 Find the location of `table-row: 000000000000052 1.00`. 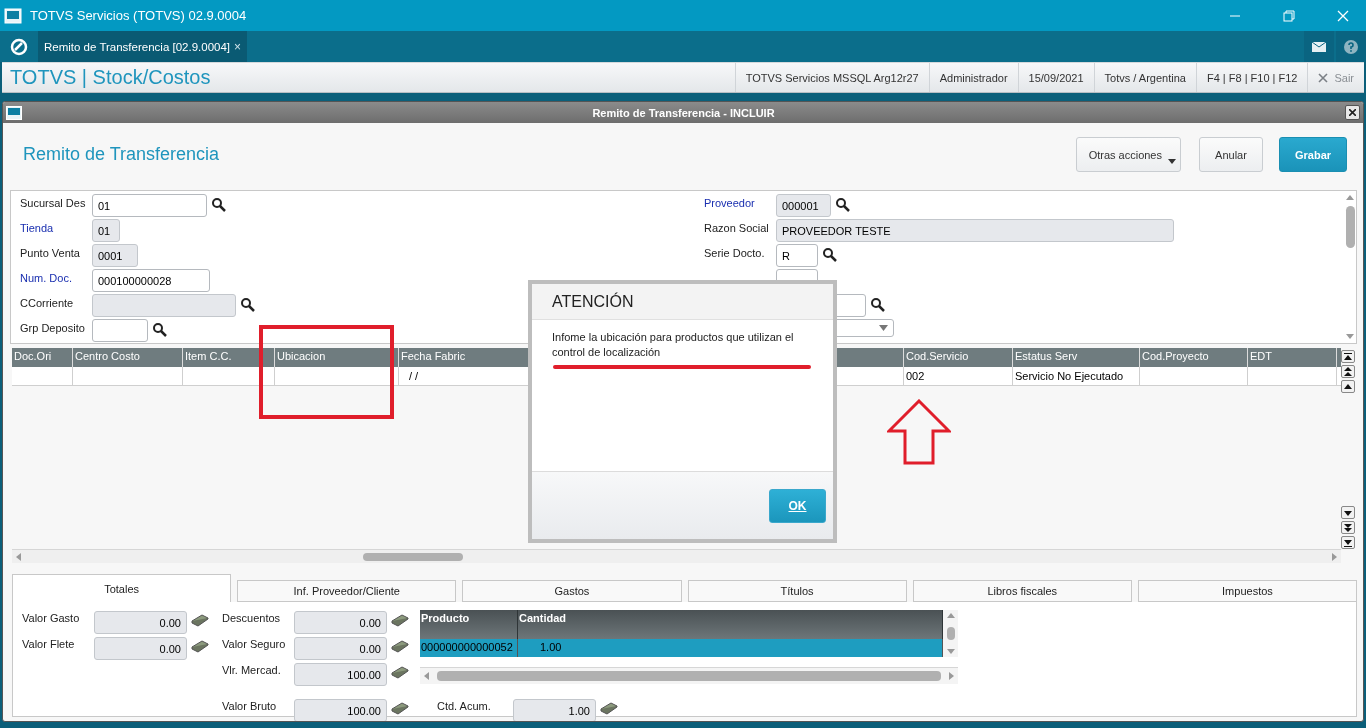

table-row: 000000000000052 1.00 is located at coordinates (681, 648).